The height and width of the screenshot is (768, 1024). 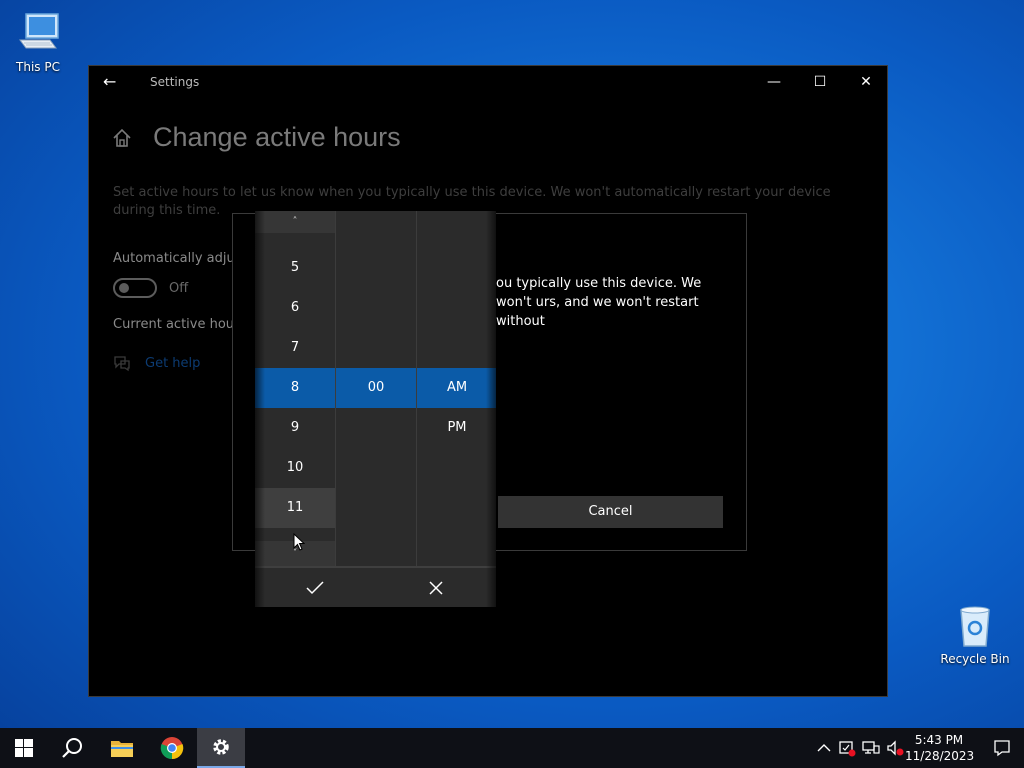 I want to click on folder-icon, so click(x=122, y=749).